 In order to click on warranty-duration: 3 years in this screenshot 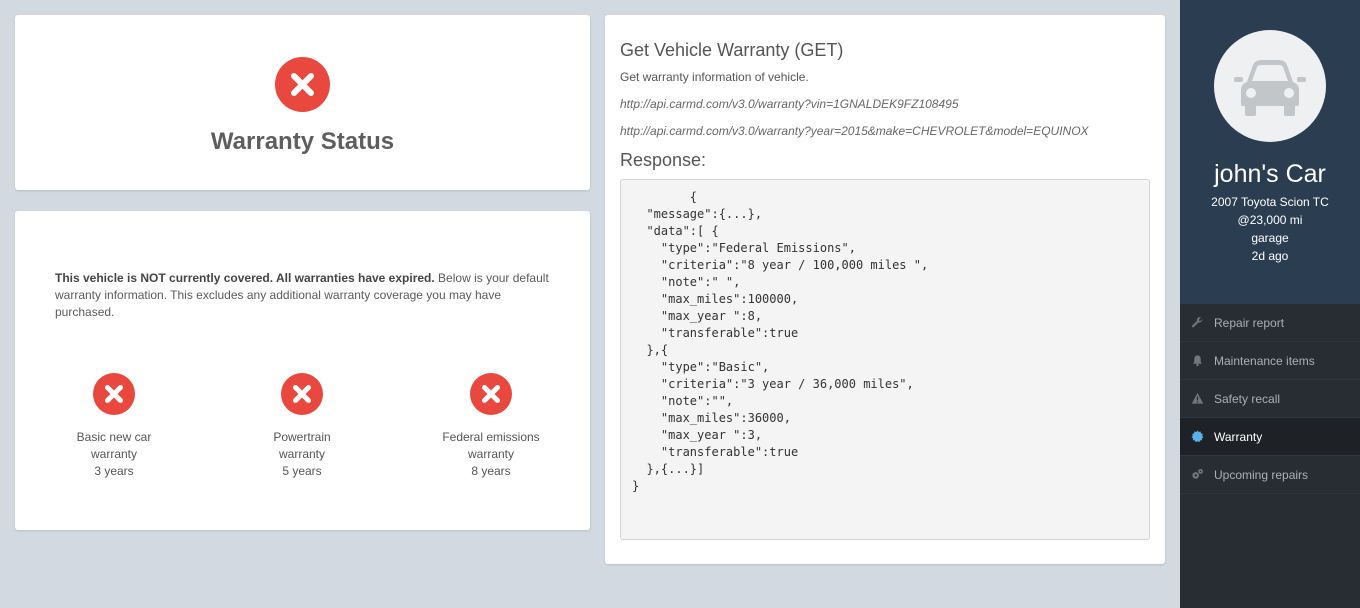, I will do `click(114, 471)`.